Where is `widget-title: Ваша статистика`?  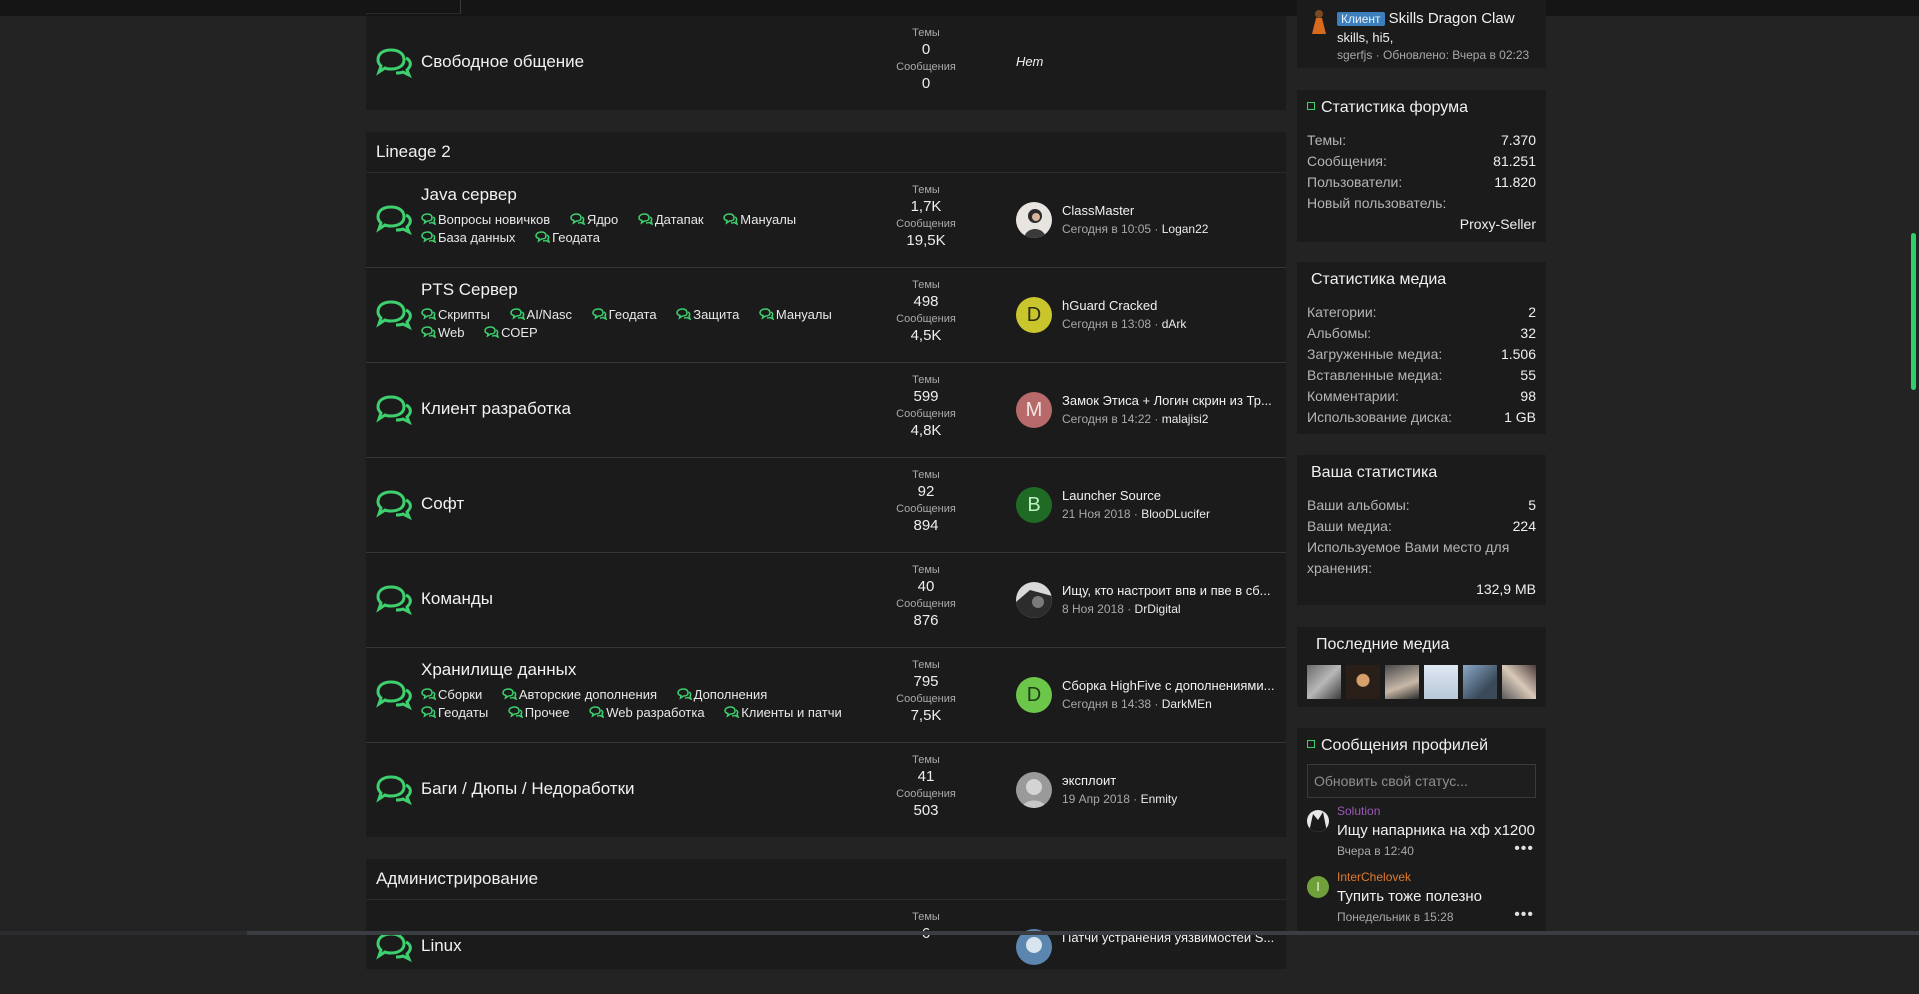
widget-title: Ваша статистика is located at coordinates (1421, 473).